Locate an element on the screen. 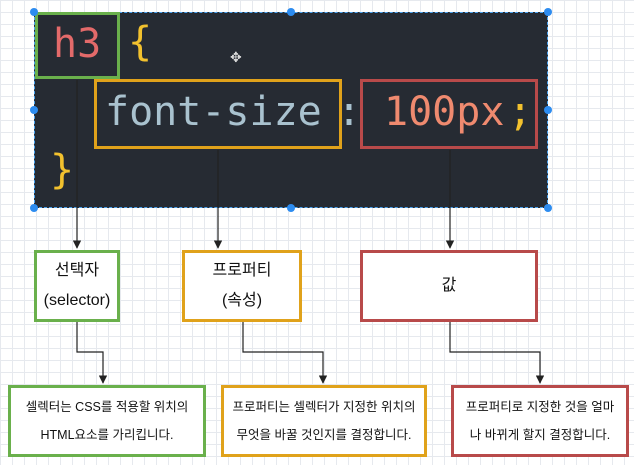 The width and height of the screenshot is (634, 465). property-label-line1: 프로퍼티 is located at coordinates (242, 270).